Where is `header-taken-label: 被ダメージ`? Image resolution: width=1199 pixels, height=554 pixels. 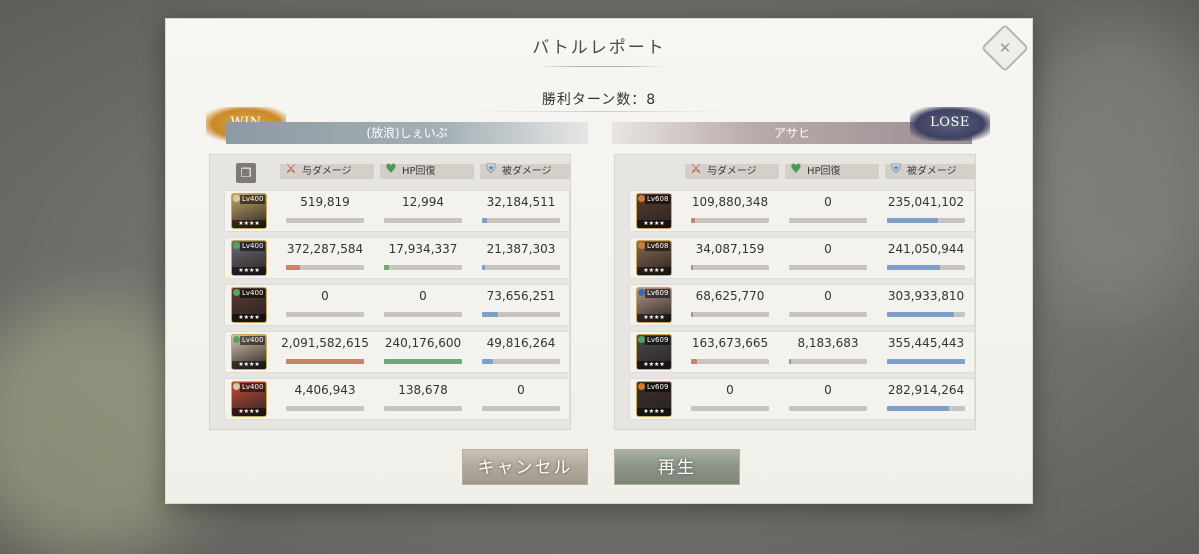 header-taken-label: 被ダメージ is located at coordinates (932, 171).